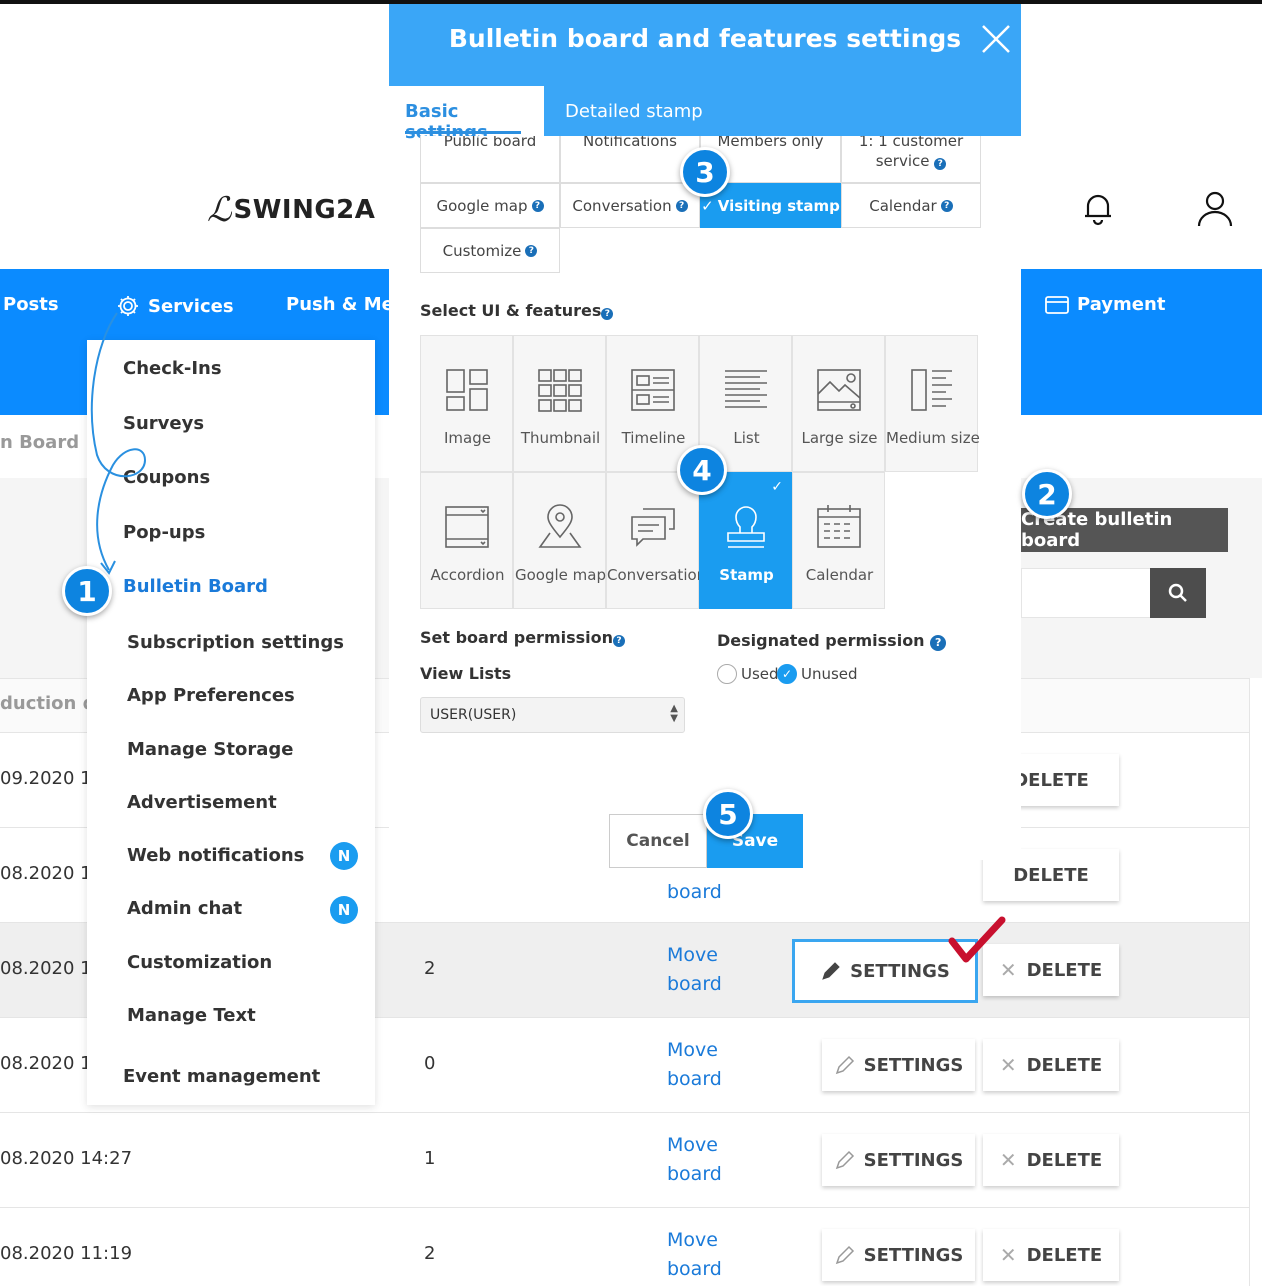 The width and height of the screenshot is (1262, 1286). I want to click on map-pin-icon, so click(560, 526).